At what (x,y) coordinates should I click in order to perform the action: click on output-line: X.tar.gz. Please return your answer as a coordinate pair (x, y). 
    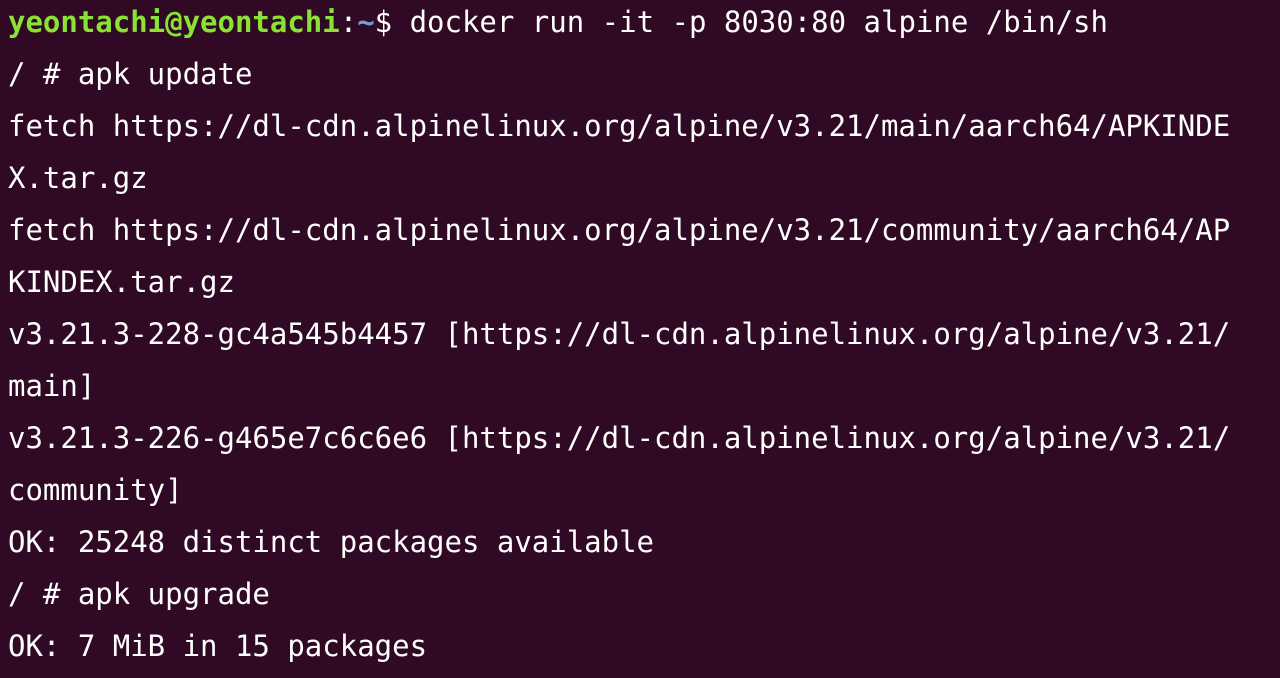
    Looking at the image, I should click on (78, 178).